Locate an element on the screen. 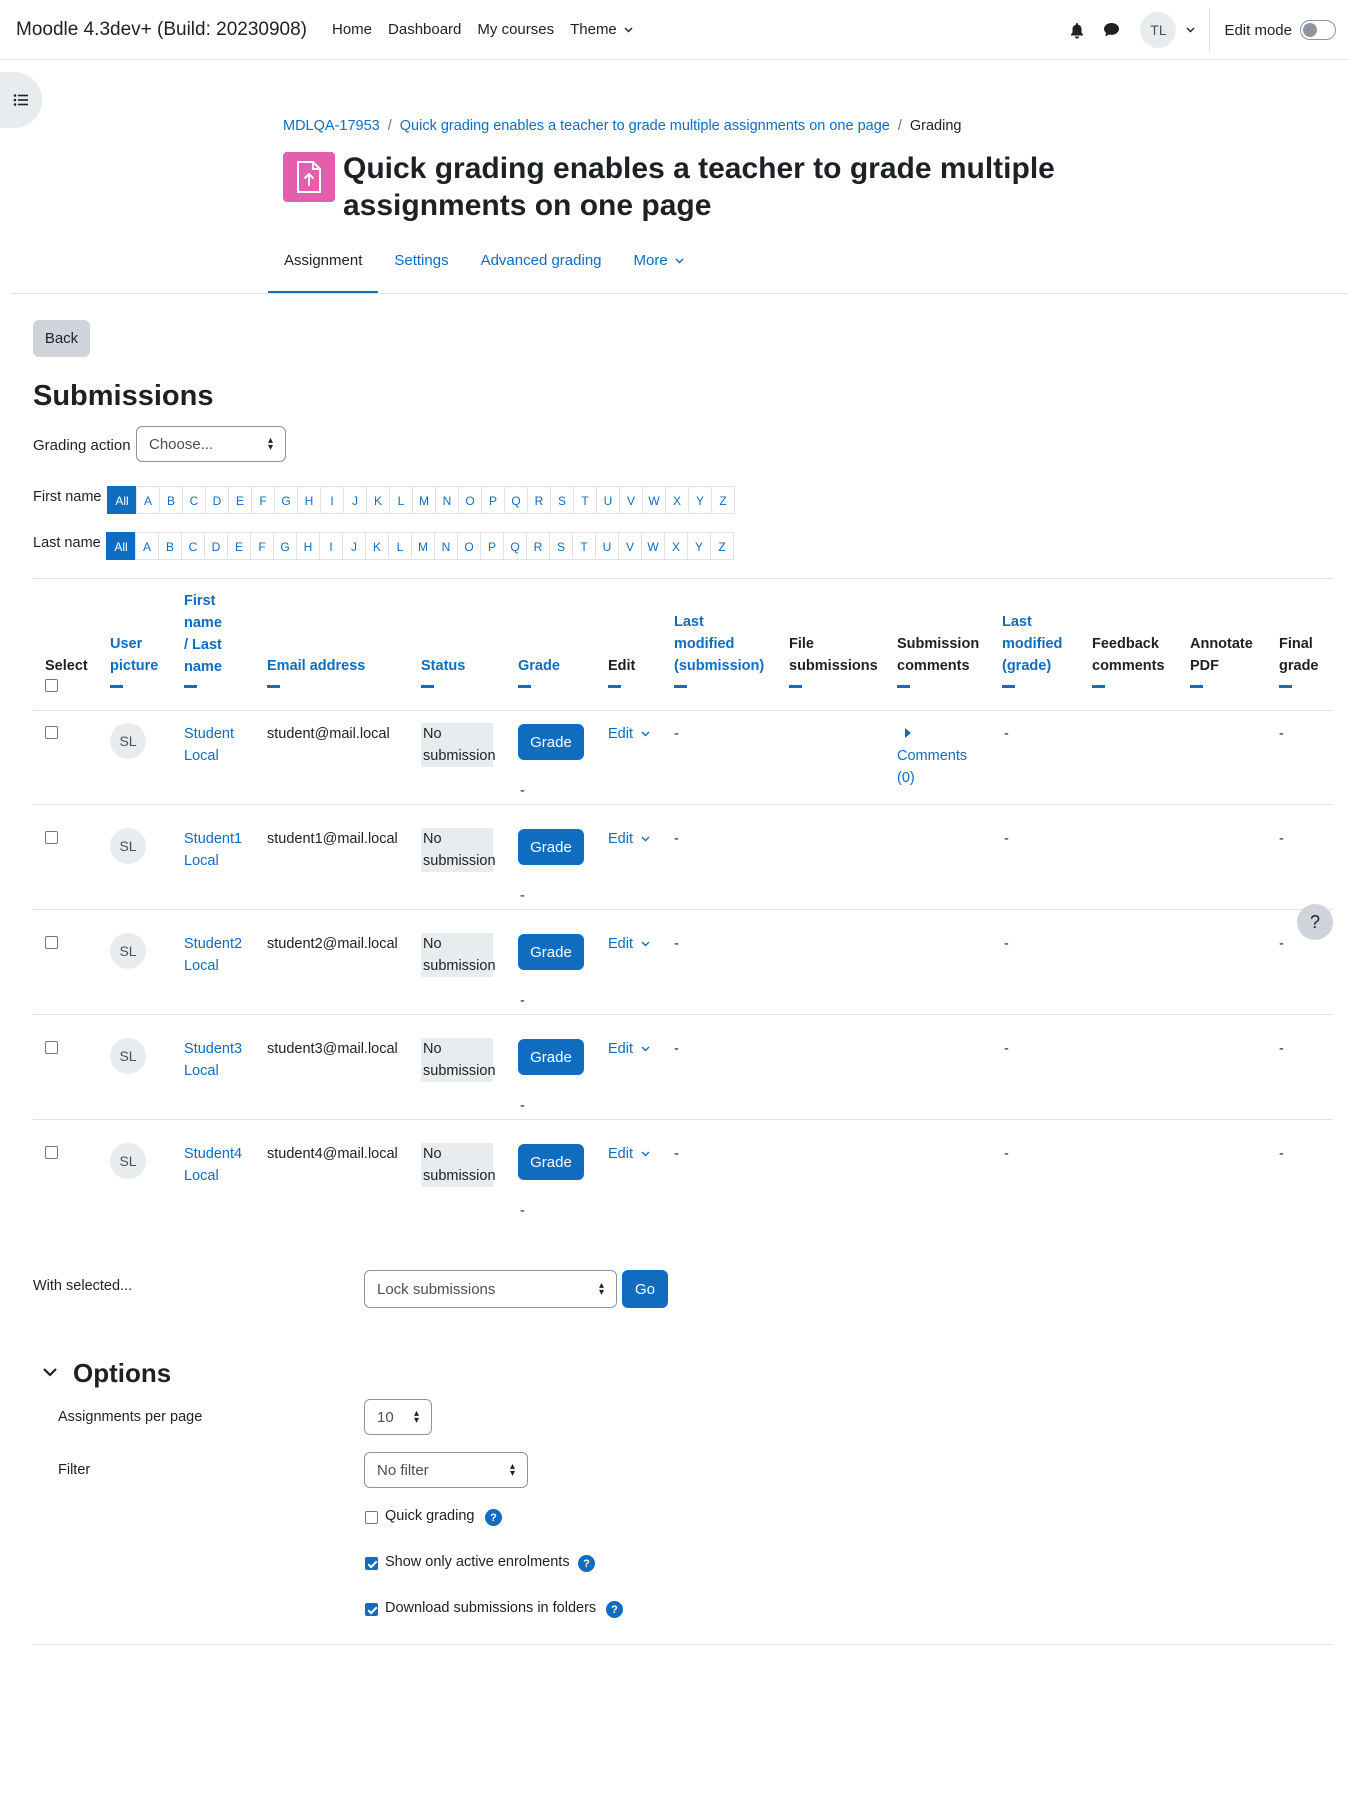 This screenshot has width=1348, height=1810. first-name-initial-p: P is located at coordinates (493, 500).